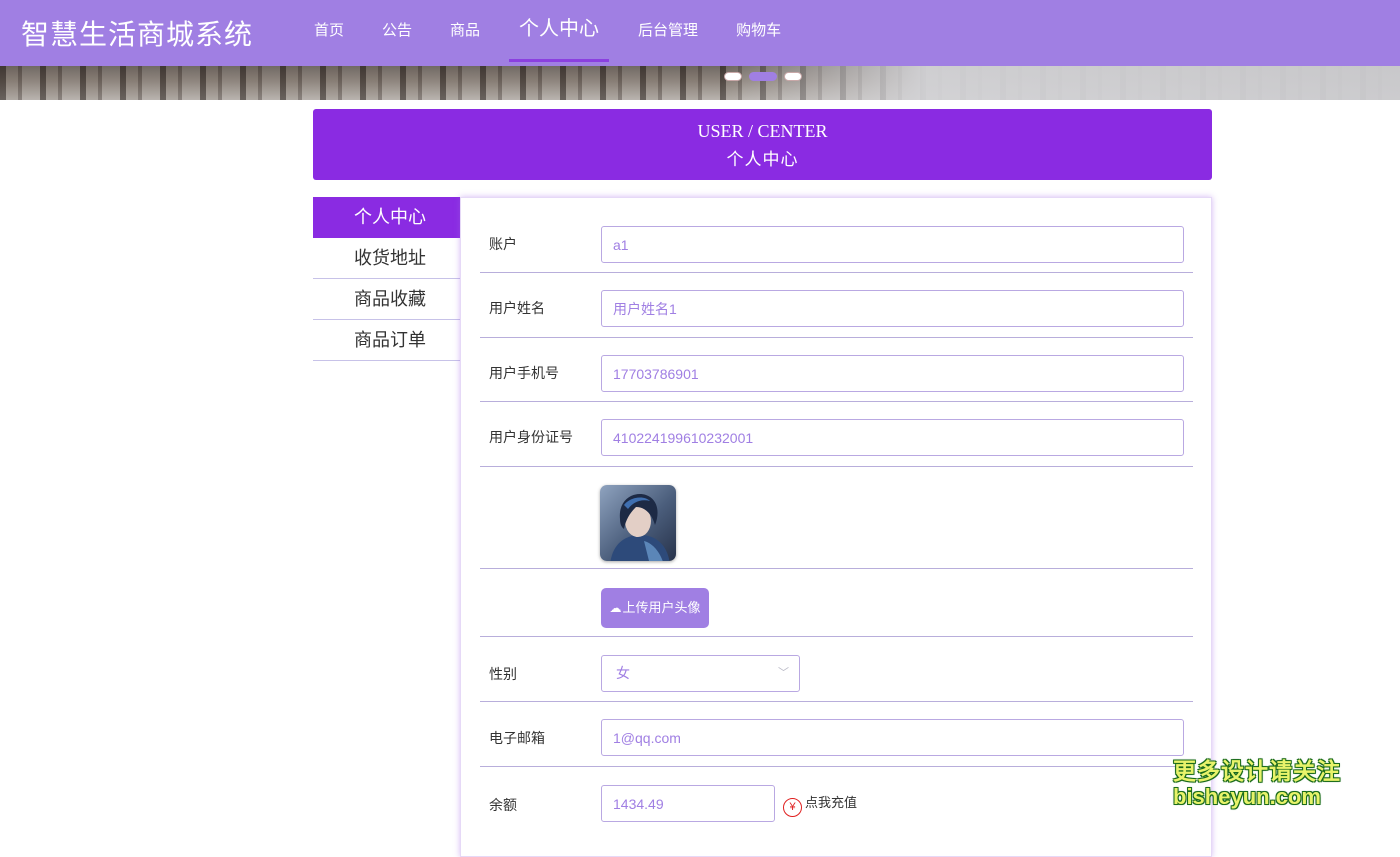 The width and height of the screenshot is (1400, 857). What do you see at coordinates (831, 802) in the screenshot?
I see `recharge-label: 点我充值` at bounding box center [831, 802].